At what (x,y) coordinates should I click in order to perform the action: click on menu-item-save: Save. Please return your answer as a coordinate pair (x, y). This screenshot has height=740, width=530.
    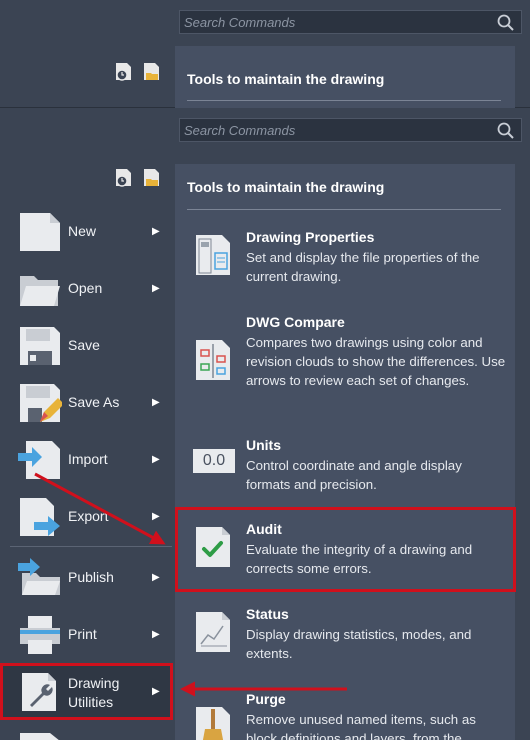
    Looking at the image, I should click on (86, 345).